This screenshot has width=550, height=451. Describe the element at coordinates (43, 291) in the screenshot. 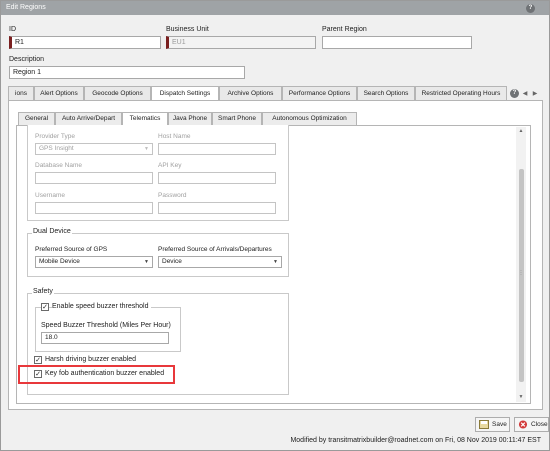

I see `safety-title: Safety` at that location.